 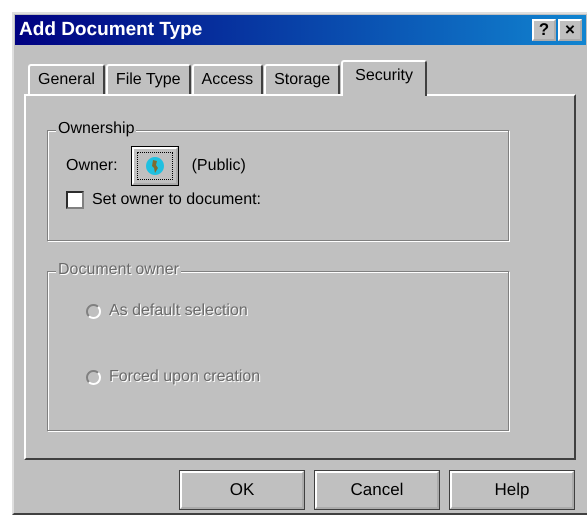 I want to click on tab: Storage, so click(x=302, y=79).